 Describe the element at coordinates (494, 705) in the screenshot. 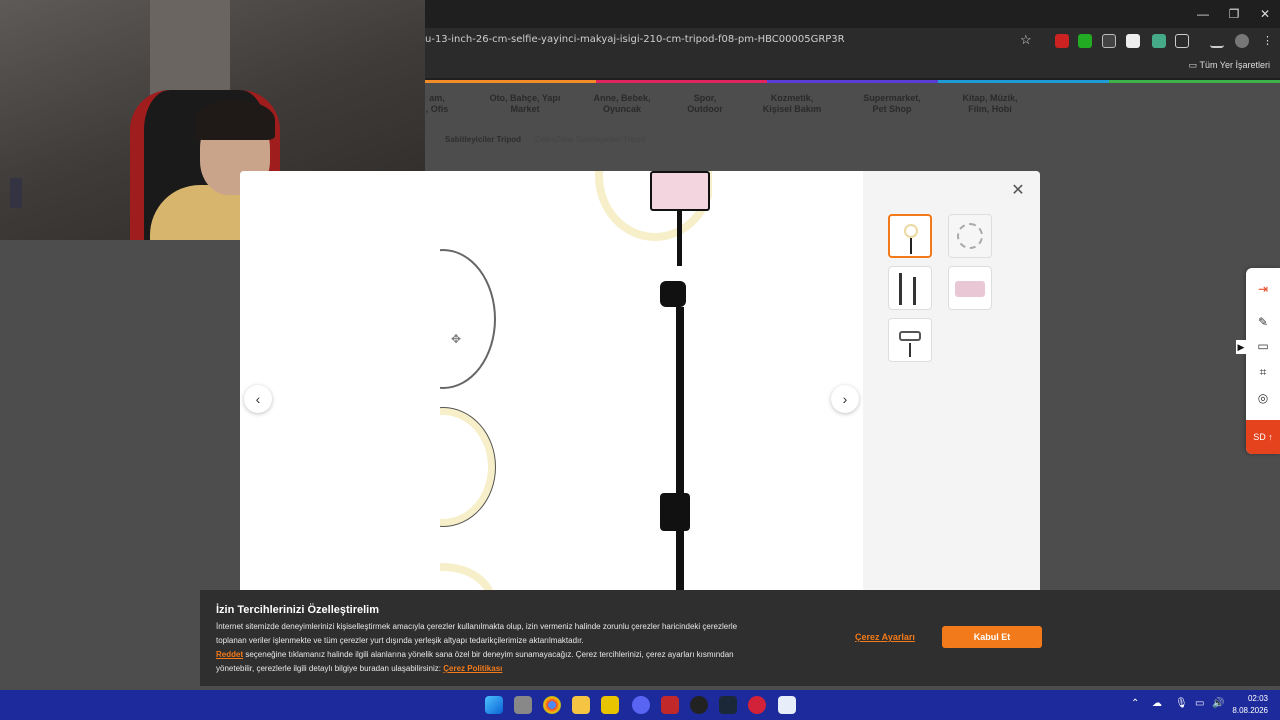

I see `windows-start-icon` at that location.